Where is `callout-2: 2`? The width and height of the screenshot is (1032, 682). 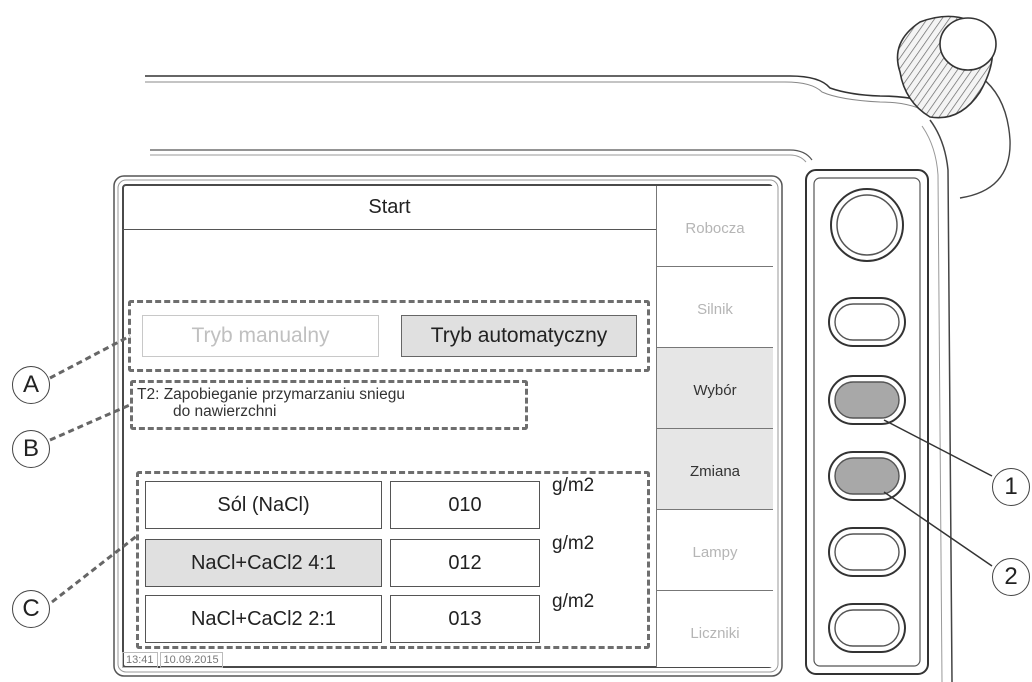 callout-2: 2 is located at coordinates (1011, 577).